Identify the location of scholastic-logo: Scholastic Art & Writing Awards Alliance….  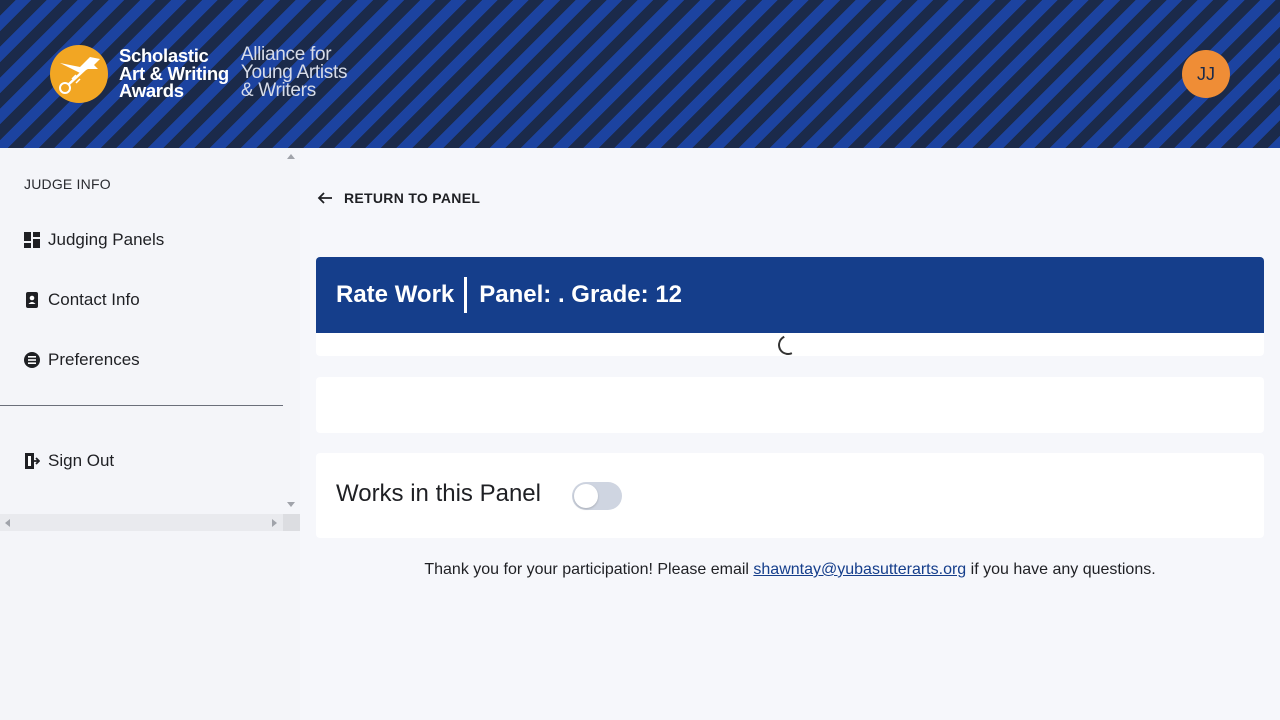
(198, 74).